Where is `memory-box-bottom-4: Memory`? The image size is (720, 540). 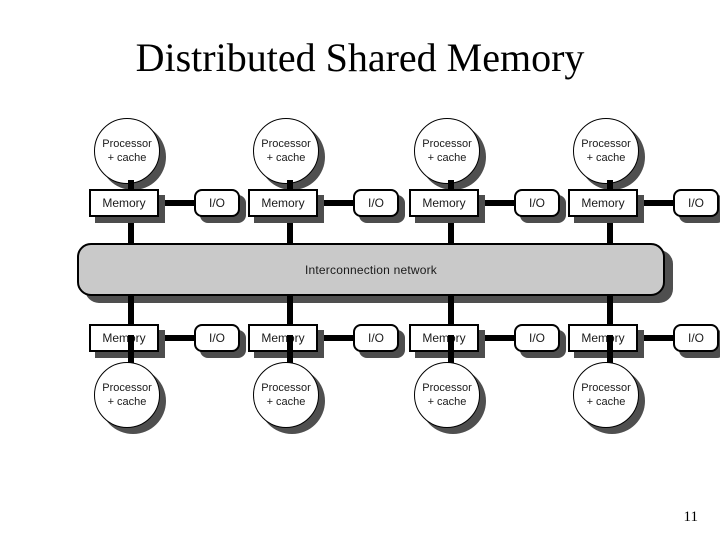
memory-box-bottom-4: Memory is located at coordinates (603, 338).